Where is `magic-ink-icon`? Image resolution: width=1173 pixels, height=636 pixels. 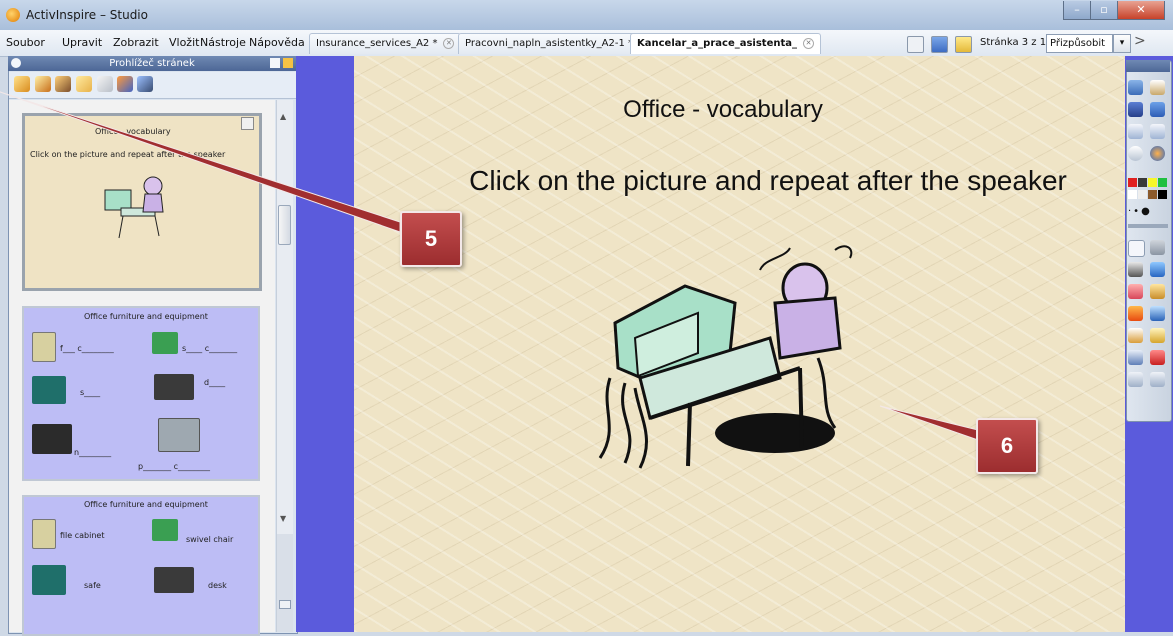 magic-ink-icon is located at coordinates (1157, 335).